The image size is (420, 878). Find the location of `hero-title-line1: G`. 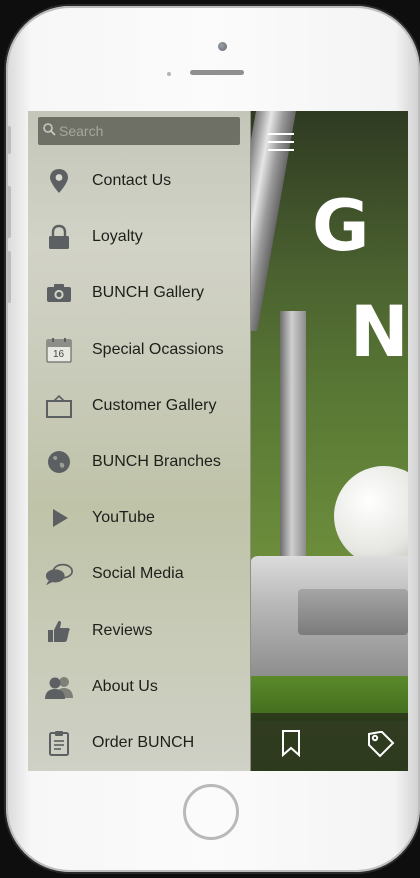

hero-title-line1: G is located at coordinates (342, 226).